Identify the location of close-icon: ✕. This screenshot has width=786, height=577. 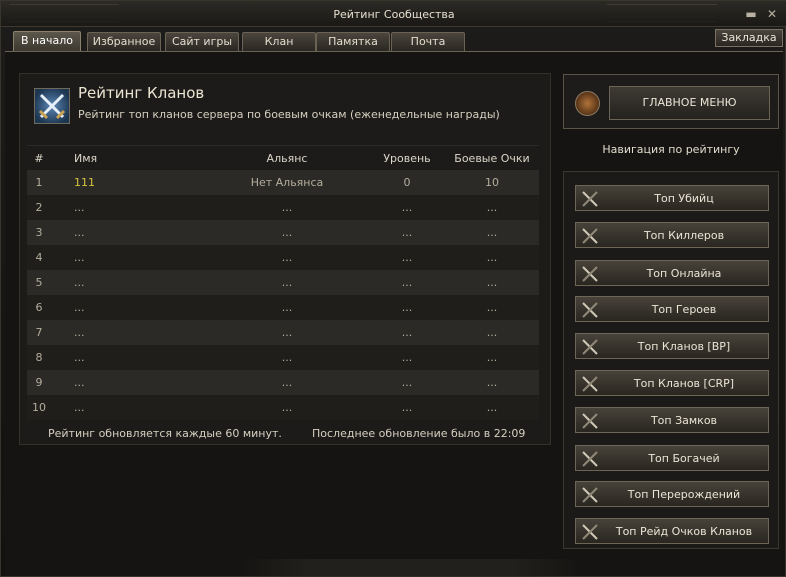
(772, 14).